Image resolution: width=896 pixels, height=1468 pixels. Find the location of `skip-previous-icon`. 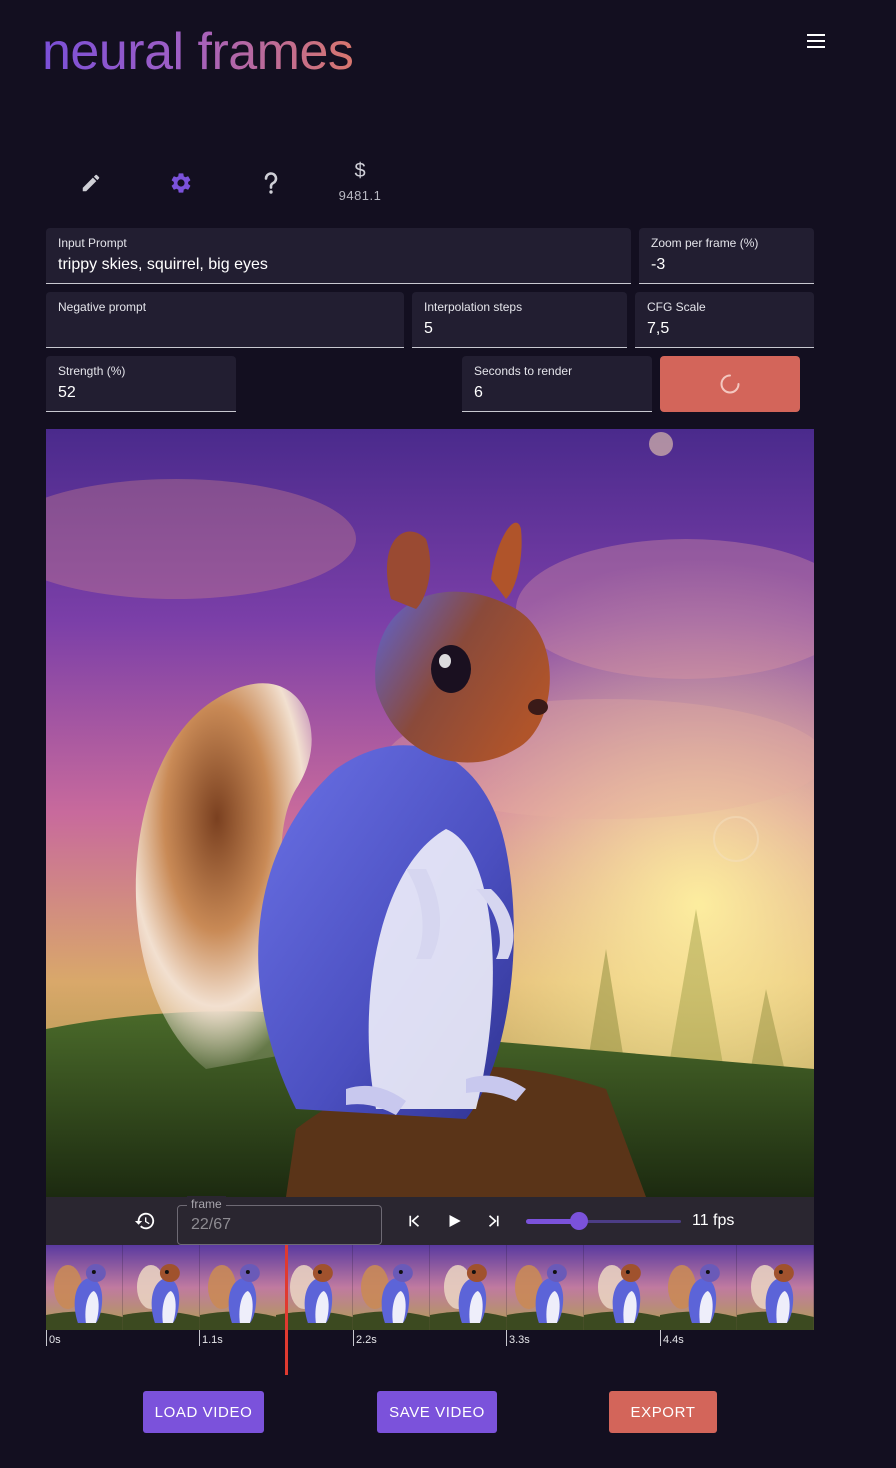

skip-previous-icon is located at coordinates (414, 1221).